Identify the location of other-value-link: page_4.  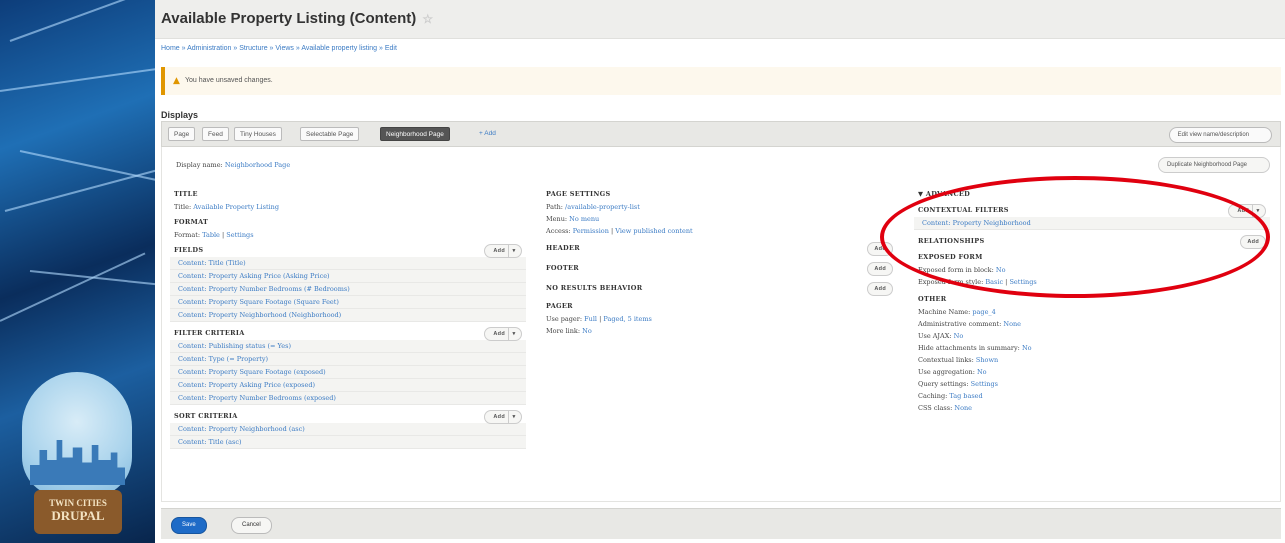
(983, 312).